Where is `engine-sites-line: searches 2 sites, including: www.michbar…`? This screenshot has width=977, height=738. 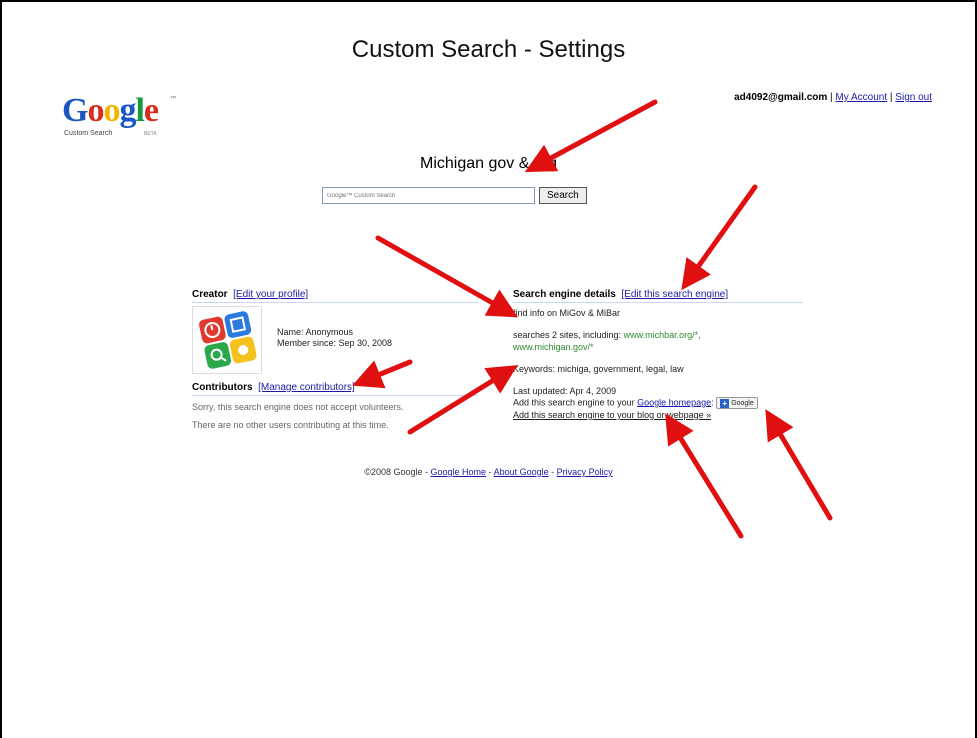 engine-sites-line: searches 2 sites, including: www.michbar… is located at coordinates (607, 335).